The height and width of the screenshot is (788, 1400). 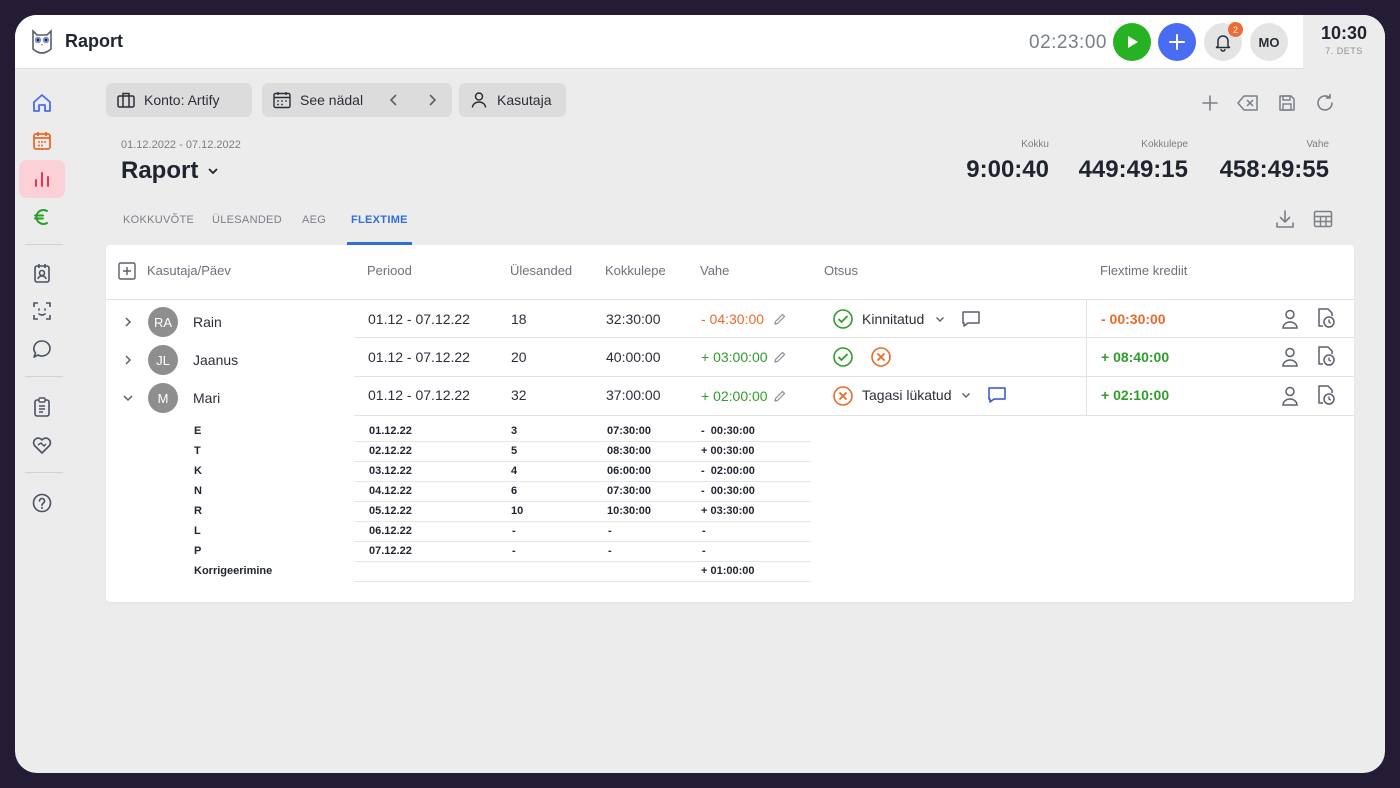 What do you see at coordinates (629, 431) in the screenshot?
I see `day-agreement: 07:30:00` at bounding box center [629, 431].